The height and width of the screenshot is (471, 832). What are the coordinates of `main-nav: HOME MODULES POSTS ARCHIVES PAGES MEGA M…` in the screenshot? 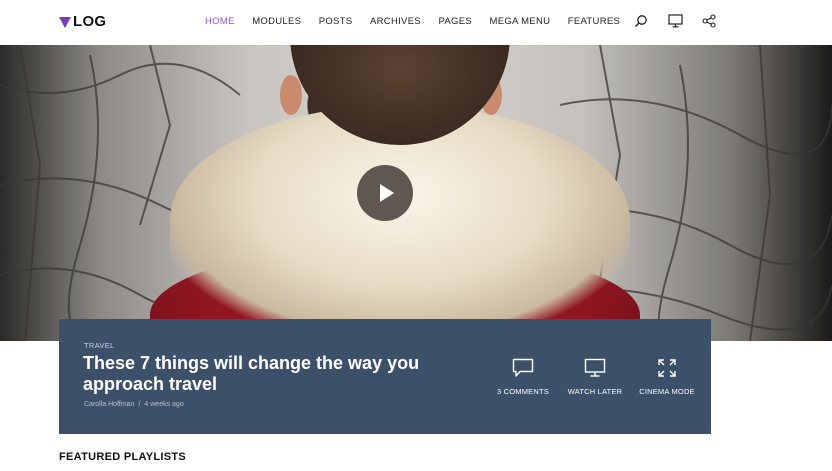 It's located at (421, 21).